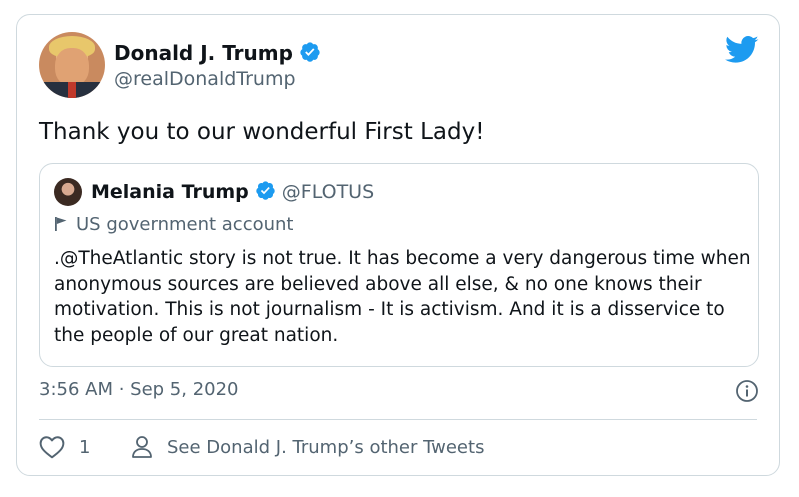 This screenshot has height=497, width=799. I want to click on like-button: 1, so click(64, 447).